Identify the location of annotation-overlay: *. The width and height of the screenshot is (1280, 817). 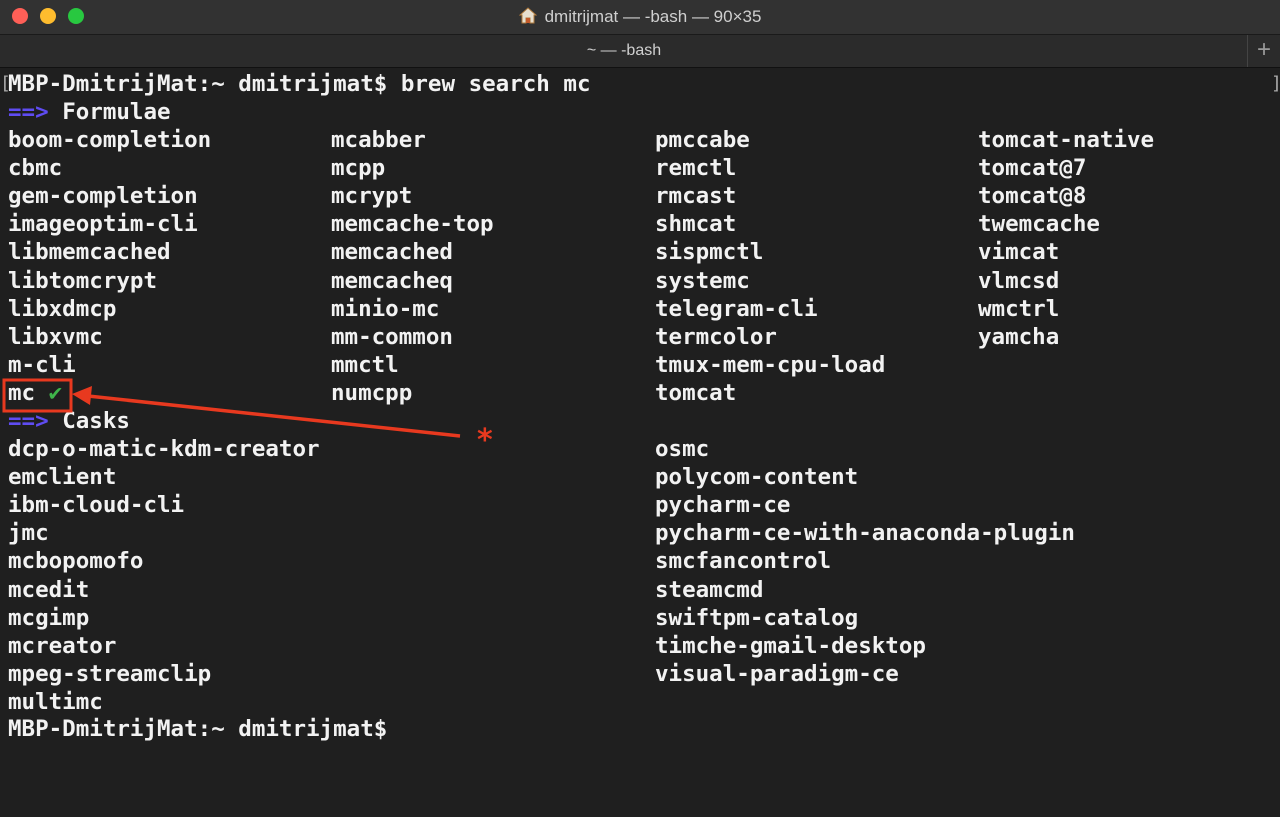
(247, 418).